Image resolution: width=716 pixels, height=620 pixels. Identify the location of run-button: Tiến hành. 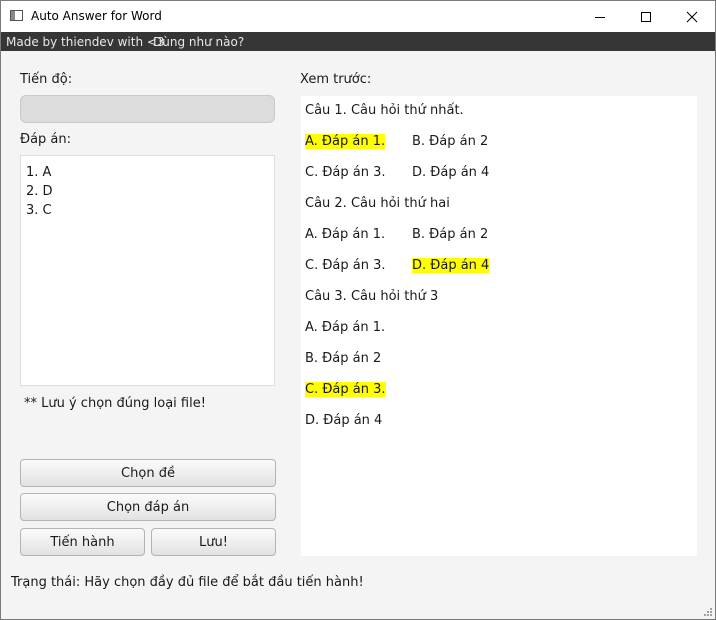
(82, 542).